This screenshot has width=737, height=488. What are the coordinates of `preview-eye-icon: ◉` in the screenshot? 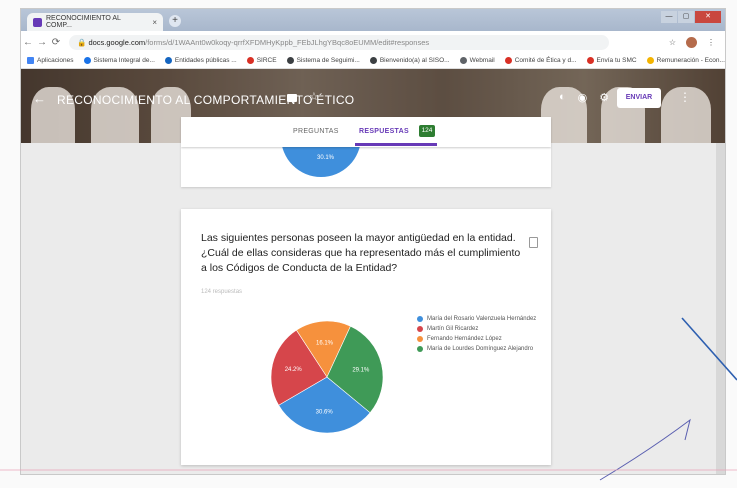 It's located at (583, 97).